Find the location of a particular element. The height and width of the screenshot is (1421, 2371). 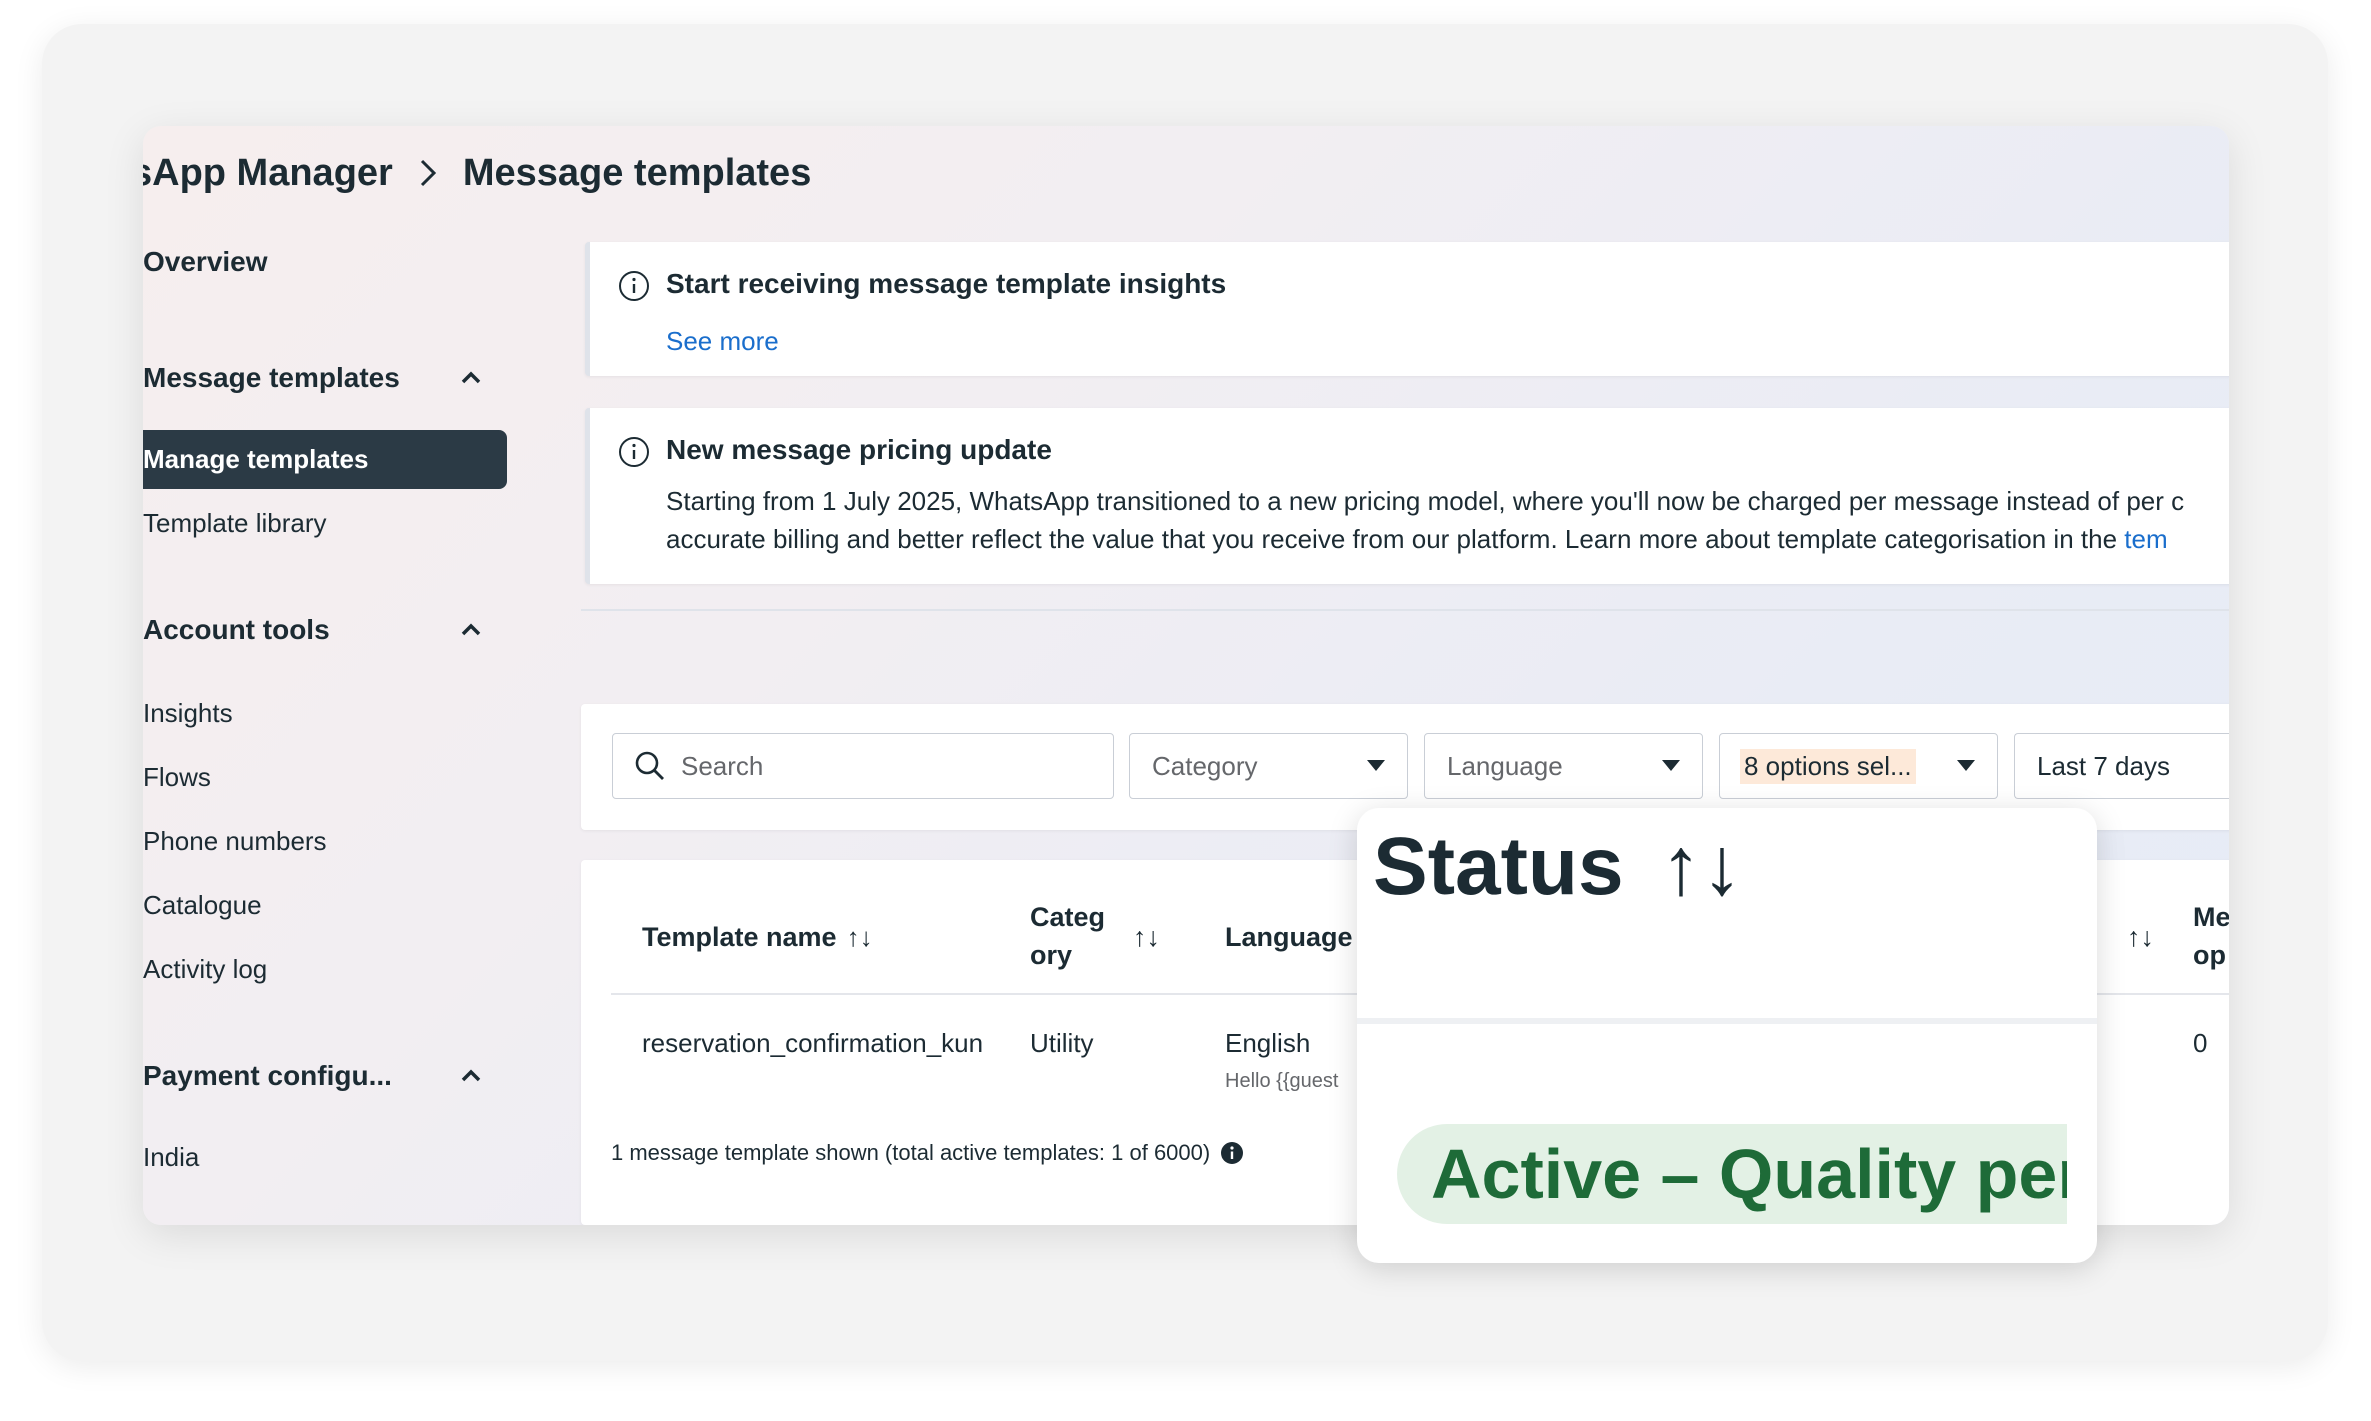

messages-cell: 0 is located at coordinates (2200, 1043).